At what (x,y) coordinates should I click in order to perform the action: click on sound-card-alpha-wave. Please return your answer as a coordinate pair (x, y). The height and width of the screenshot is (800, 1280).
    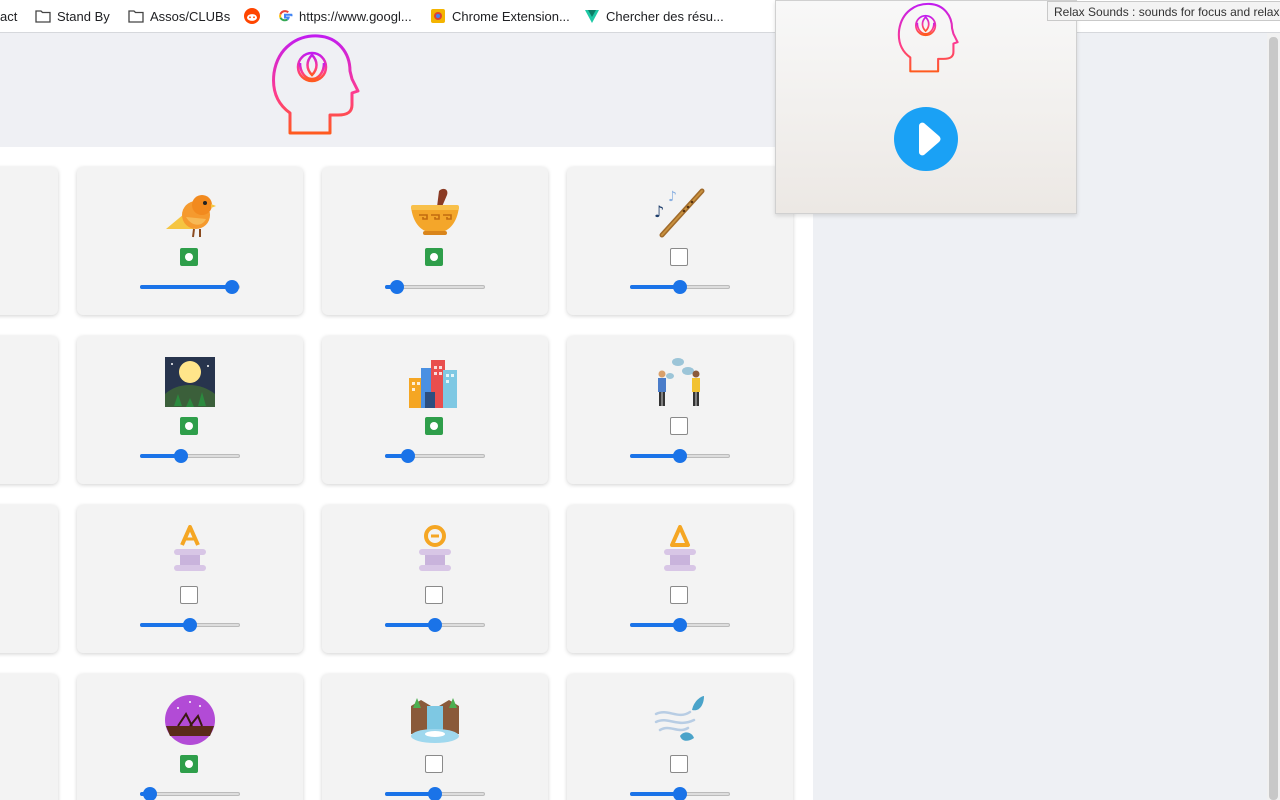
    Looking at the image, I should click on (190, 579).